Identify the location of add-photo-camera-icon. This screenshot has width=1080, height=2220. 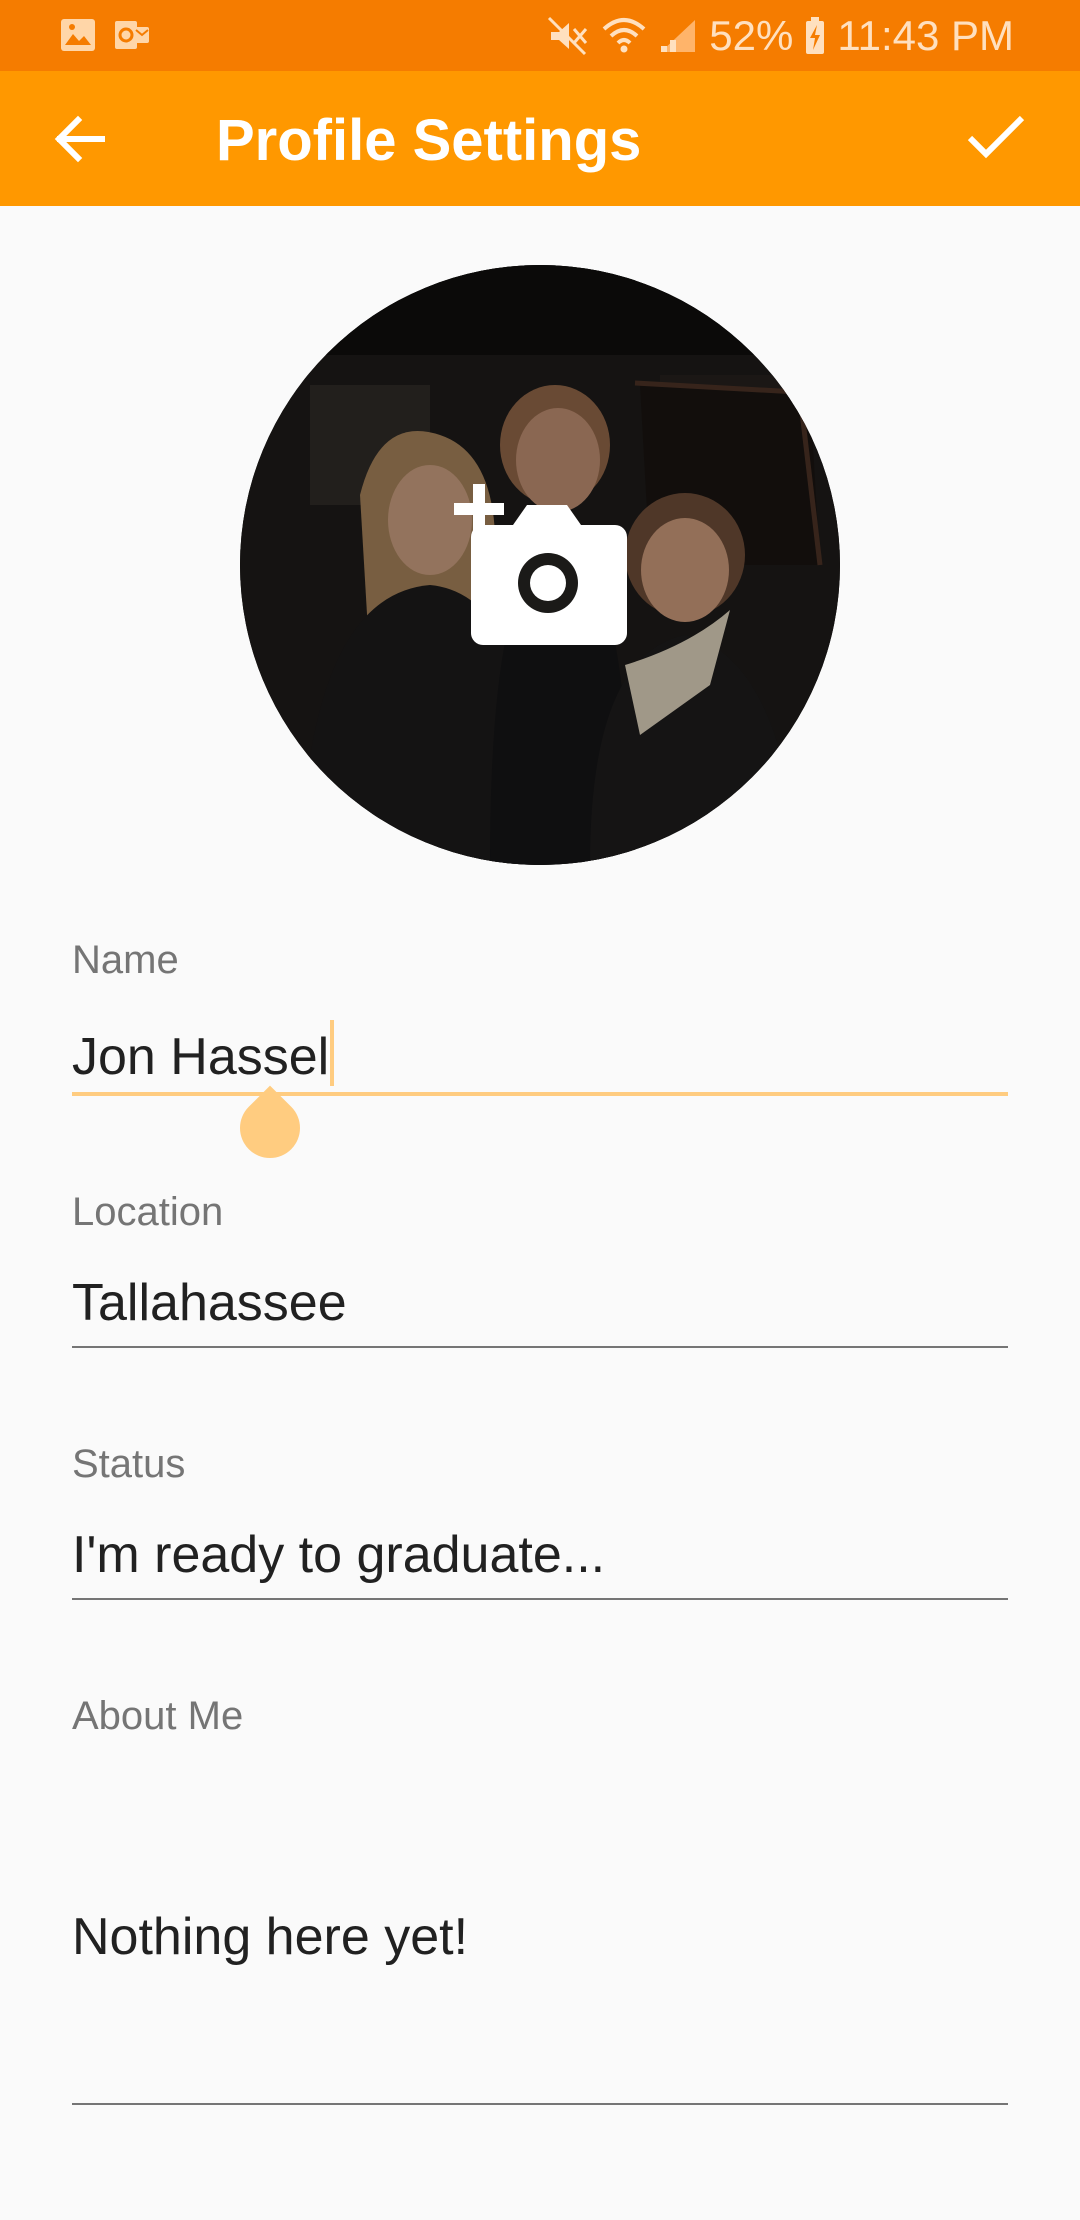
(540, 564).